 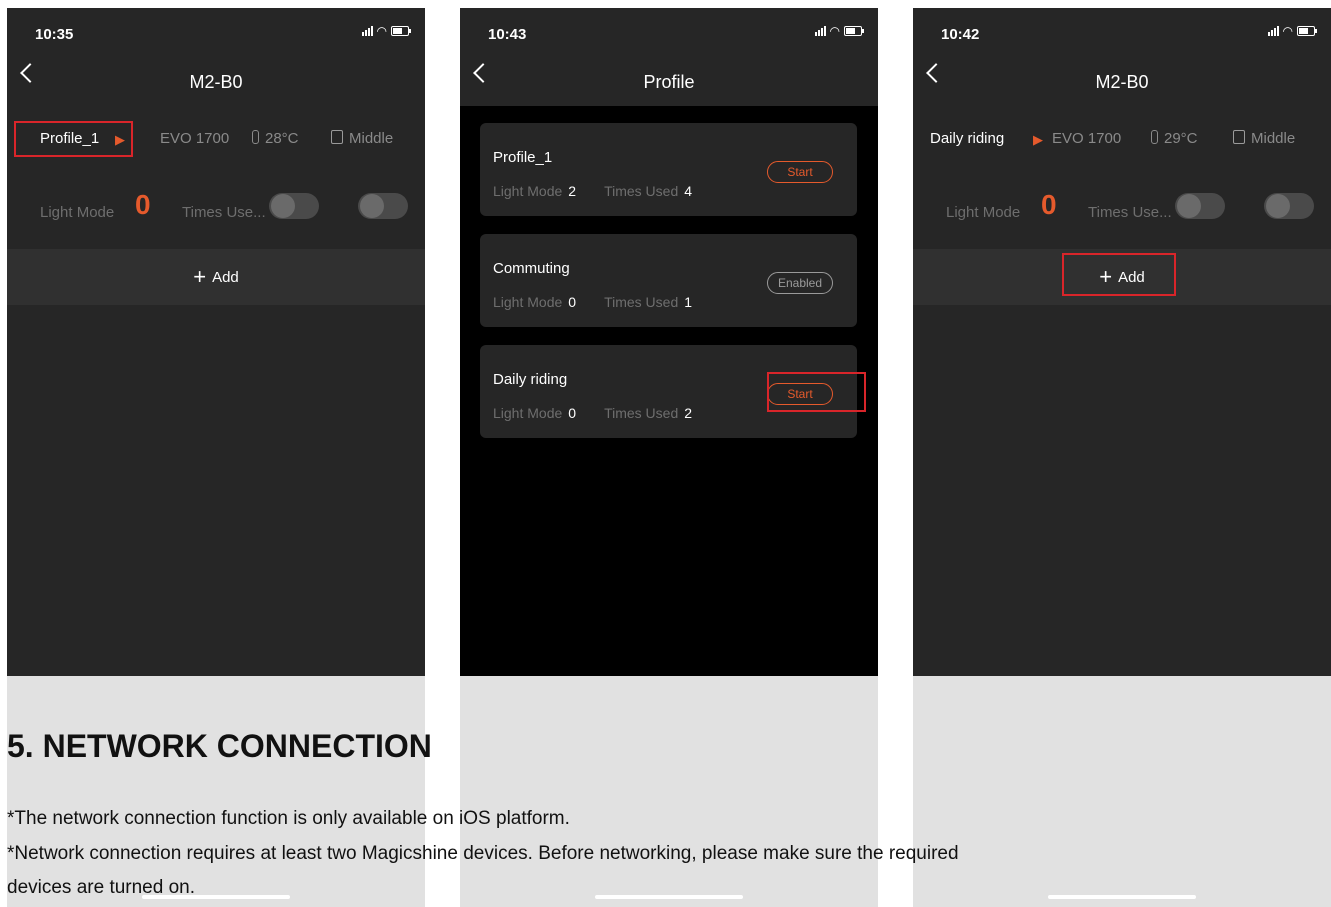 What do you see at coordinates (219, 746) in the screenshot?
I see `section-heading: 5. NETWORK CONNECTION` at bounding box center [219, 746].